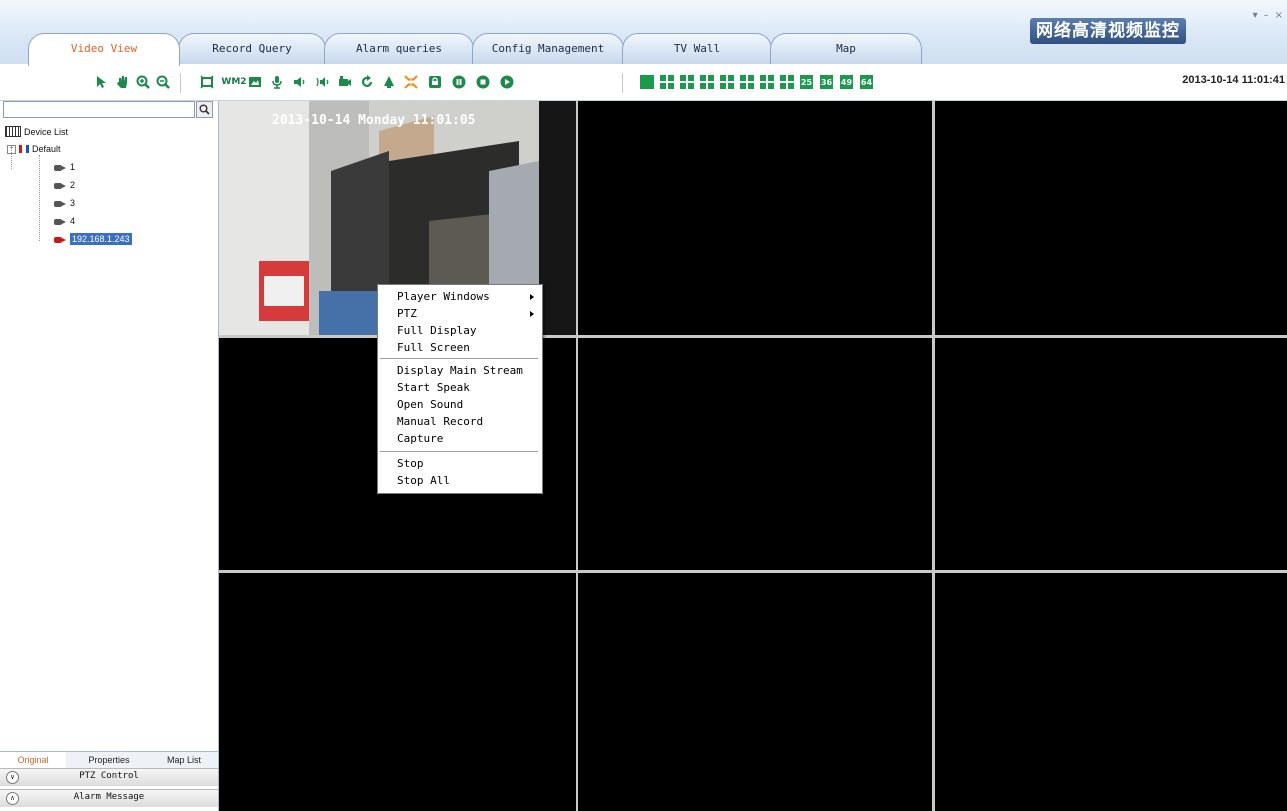 The height and width of the screenshot is (811, 1287). Describe the element at coordinates (460, 370) in the screenshot. I see `menu-item-display-main-stream: Display Main Stream` at that location.